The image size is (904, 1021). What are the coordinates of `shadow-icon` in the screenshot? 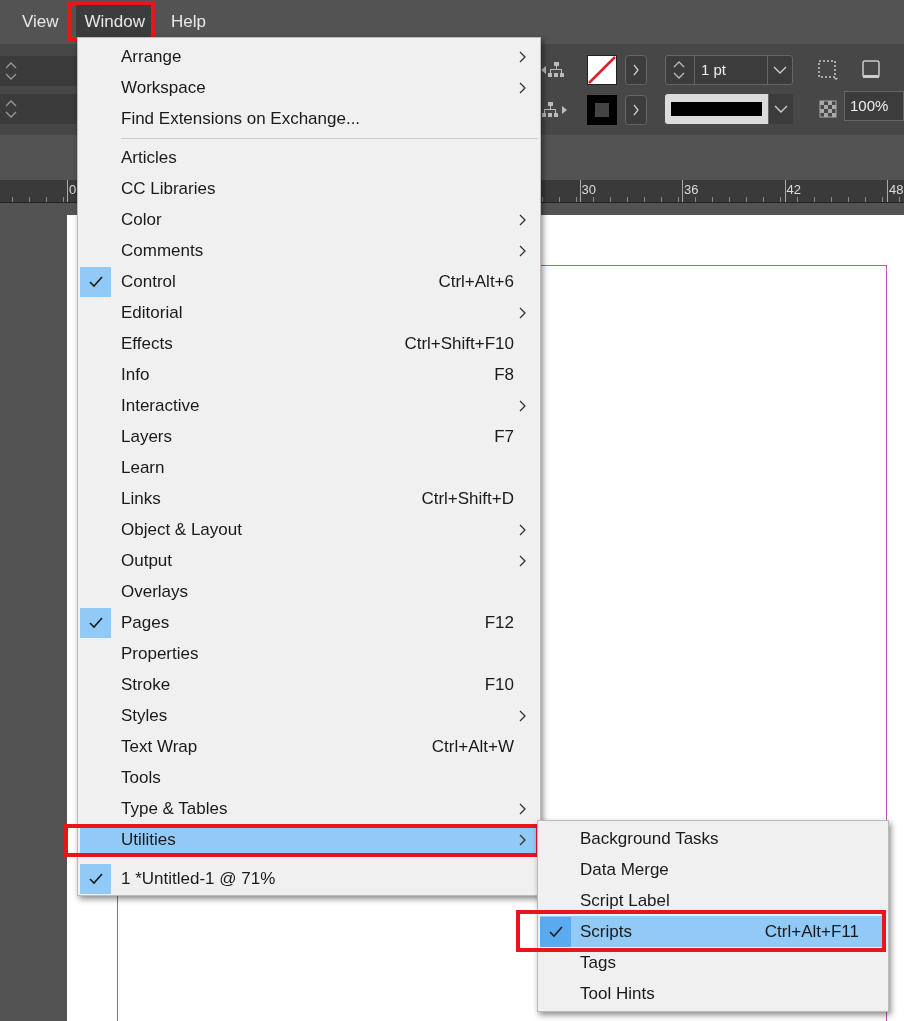 It's located at (871, 69).